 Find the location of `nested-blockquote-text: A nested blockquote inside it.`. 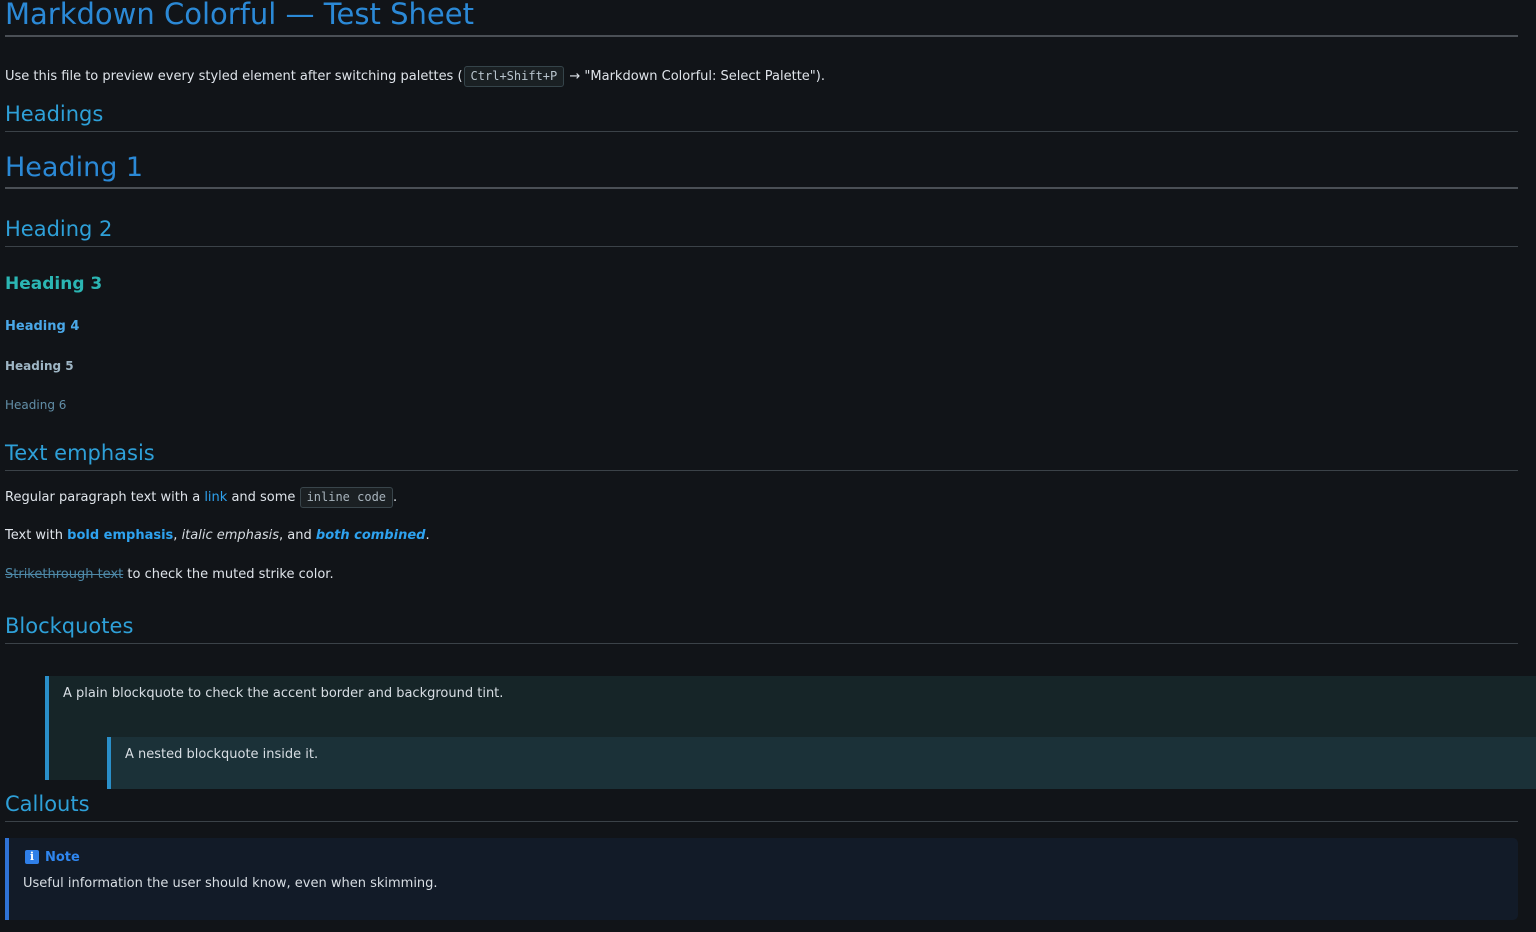

nested-blockquote-text: A nested blockquote inside it. is located at coordinates (222, 754).